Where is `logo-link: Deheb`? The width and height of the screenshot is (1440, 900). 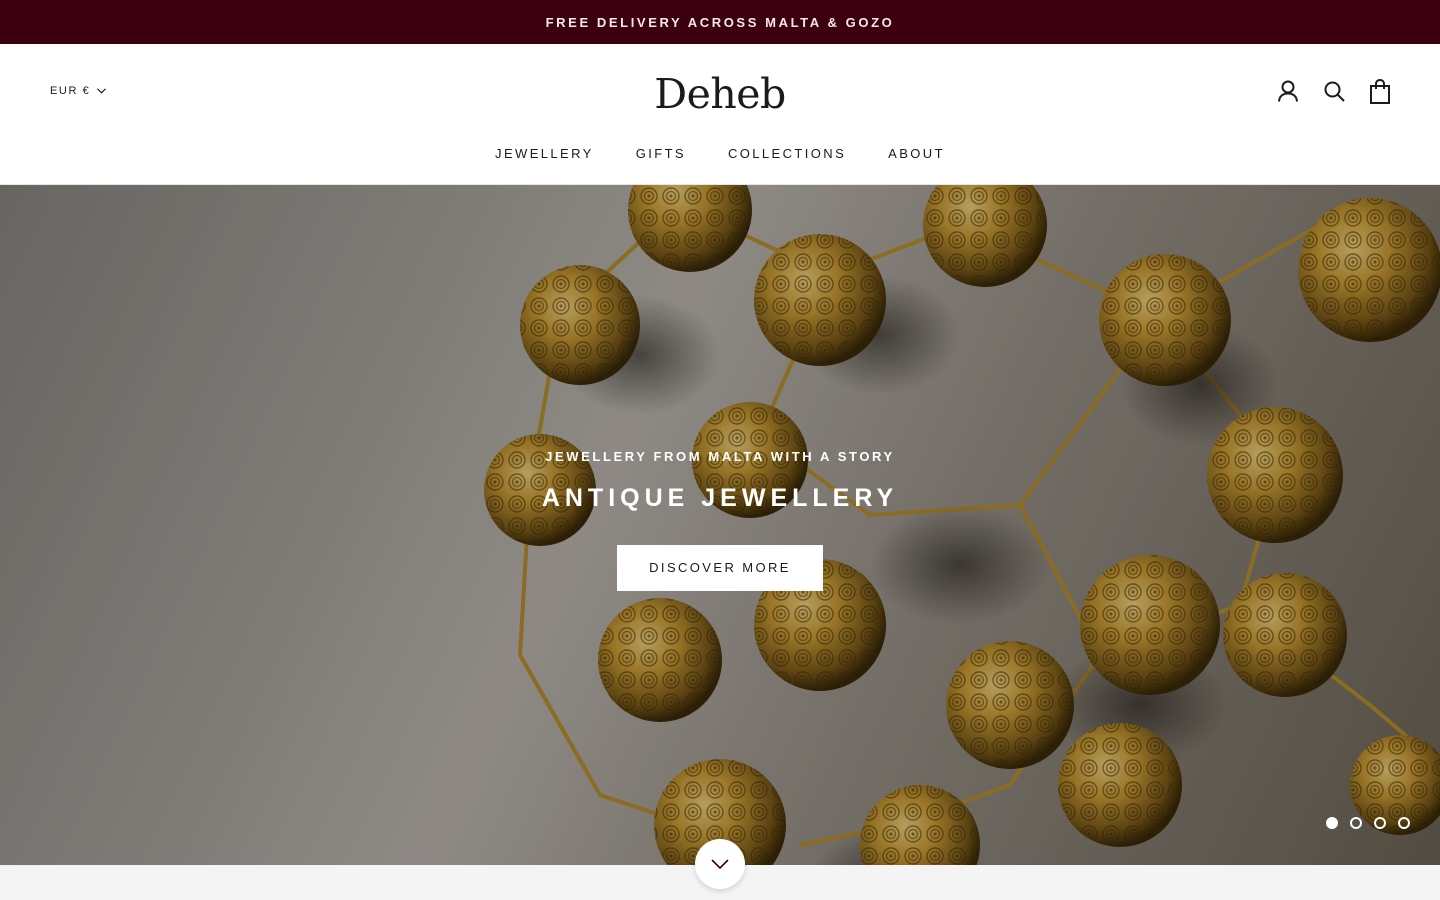
logo-link: Deheb is located at coordinates (720, 94).